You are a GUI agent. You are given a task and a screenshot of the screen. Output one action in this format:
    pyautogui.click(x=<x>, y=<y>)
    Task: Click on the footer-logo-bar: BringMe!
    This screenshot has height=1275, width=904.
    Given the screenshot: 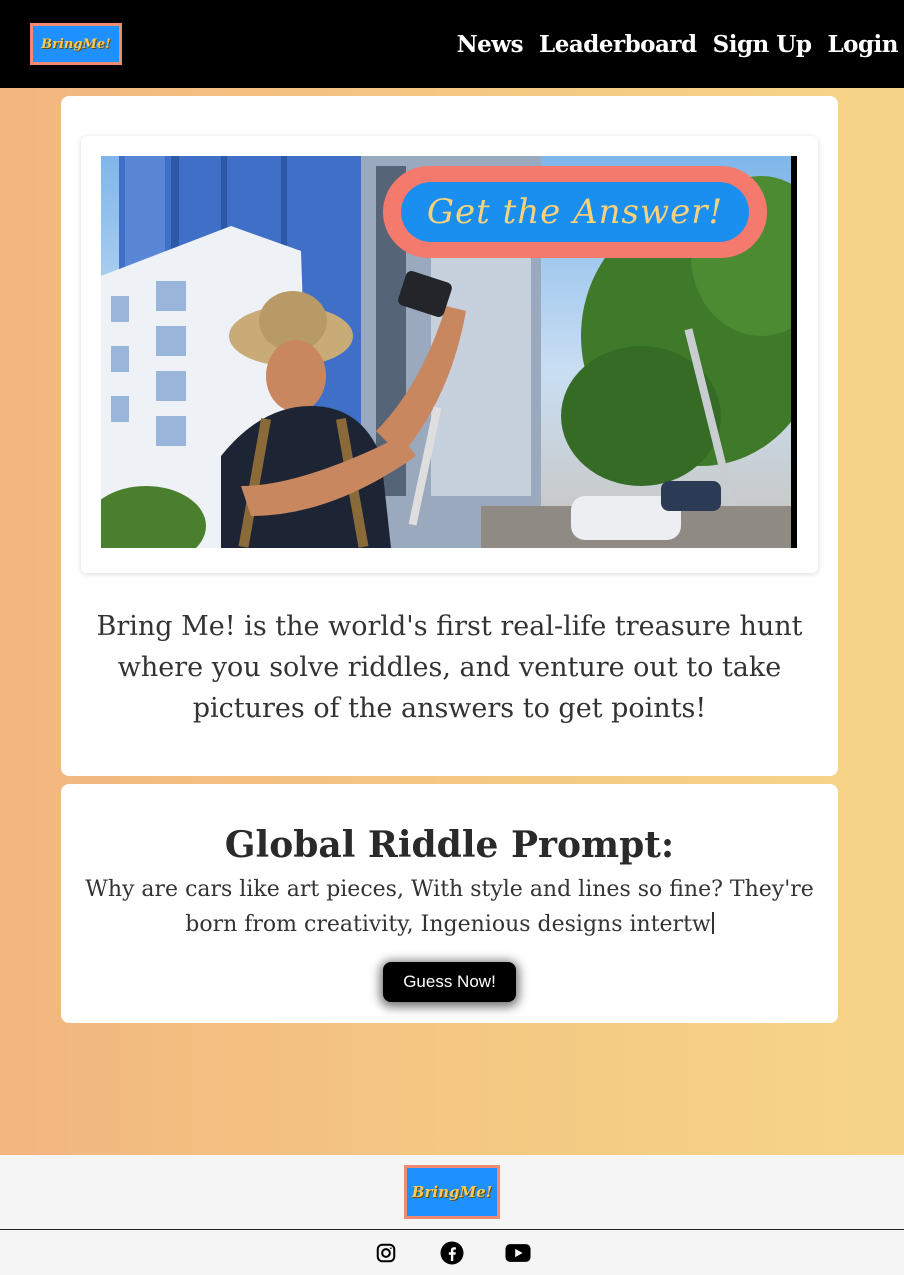 What is the action you would take?
    pyautogui.click(x=452, y=1192)
    